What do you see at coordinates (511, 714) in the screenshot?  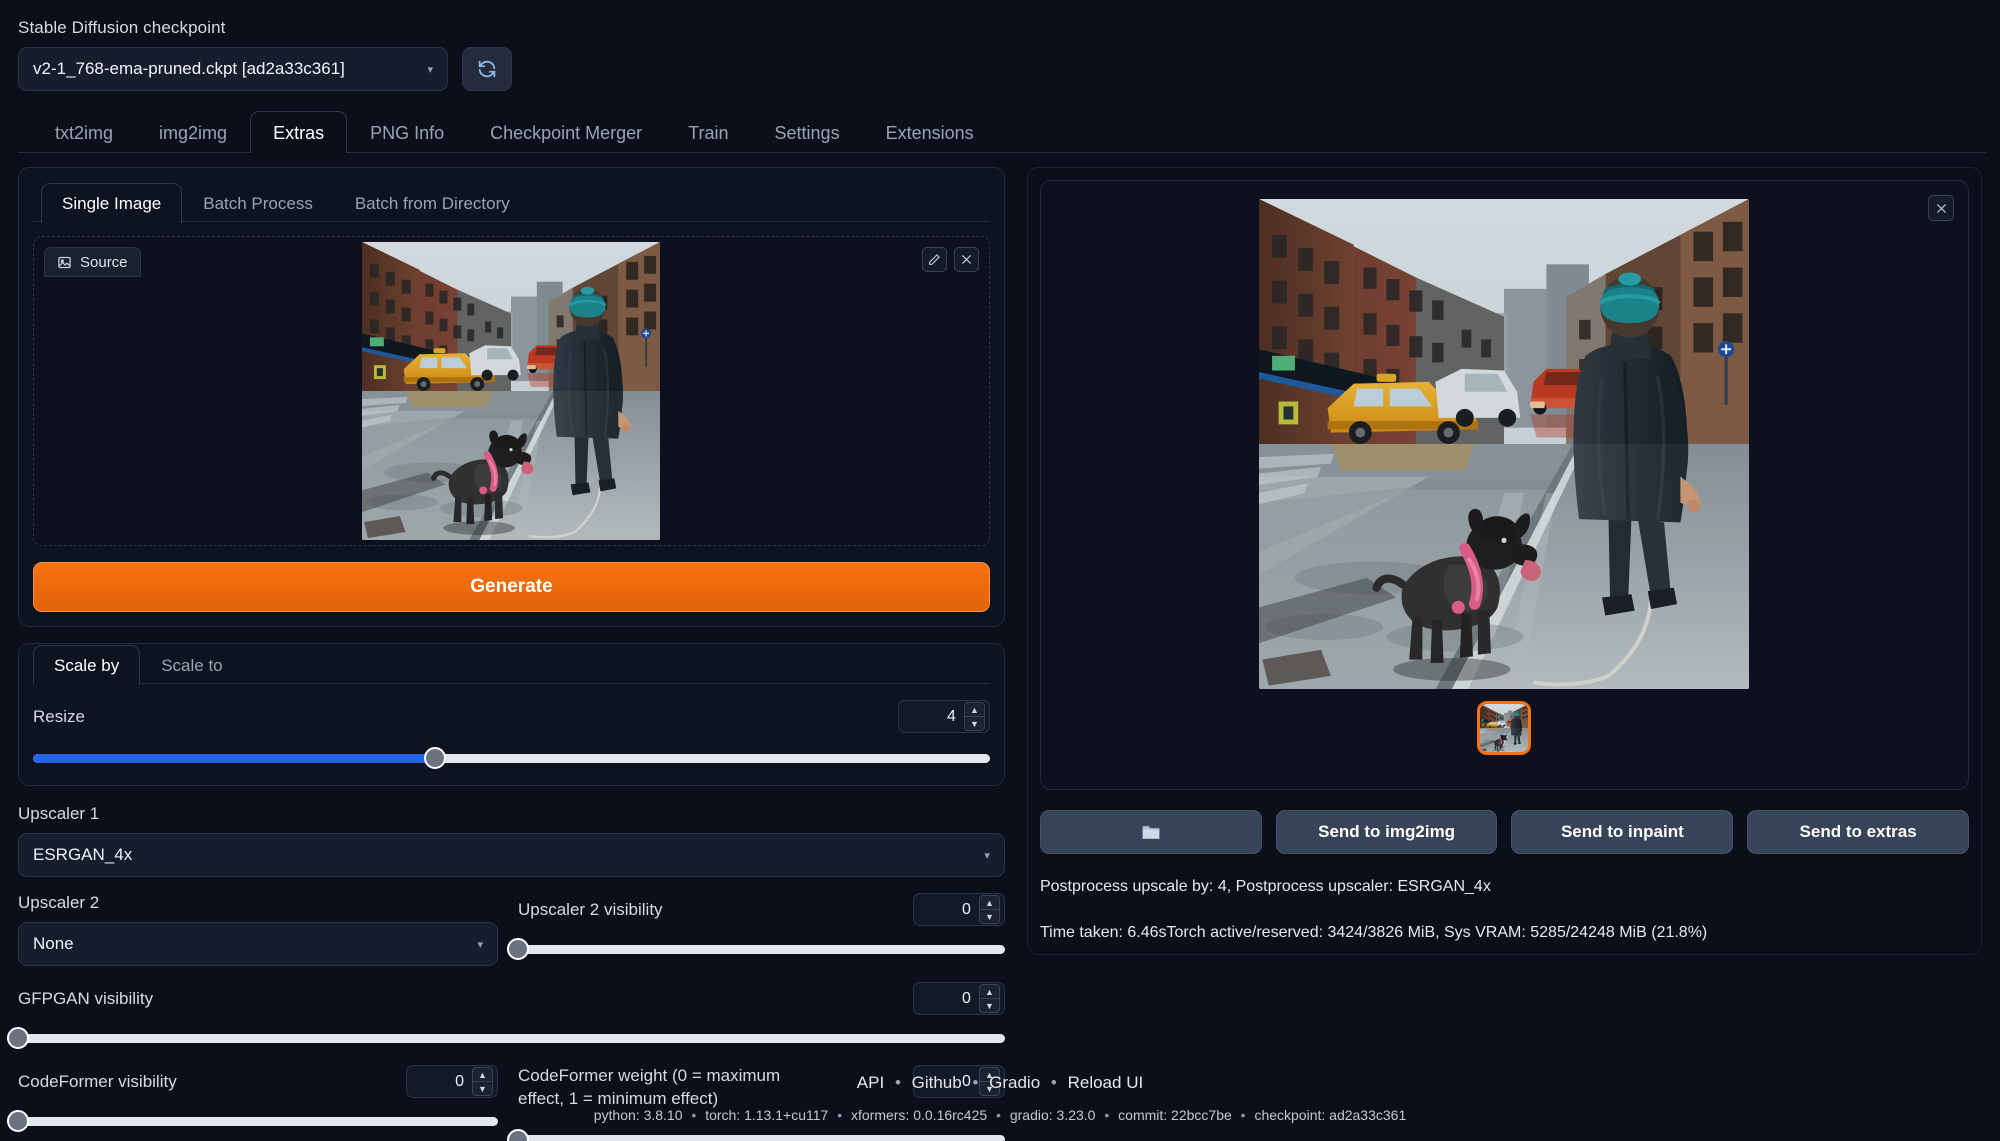 I see `scale-panel: Scale by Scale to Resize 4 ▲ ▼` at bounding box center [511, 714].